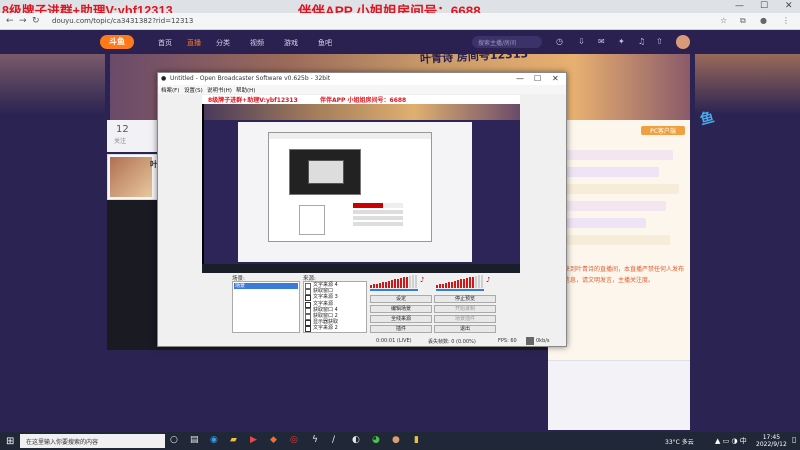 This screenshot has height=450, width=800. I want to click on background-art-right, so click(747, 84).